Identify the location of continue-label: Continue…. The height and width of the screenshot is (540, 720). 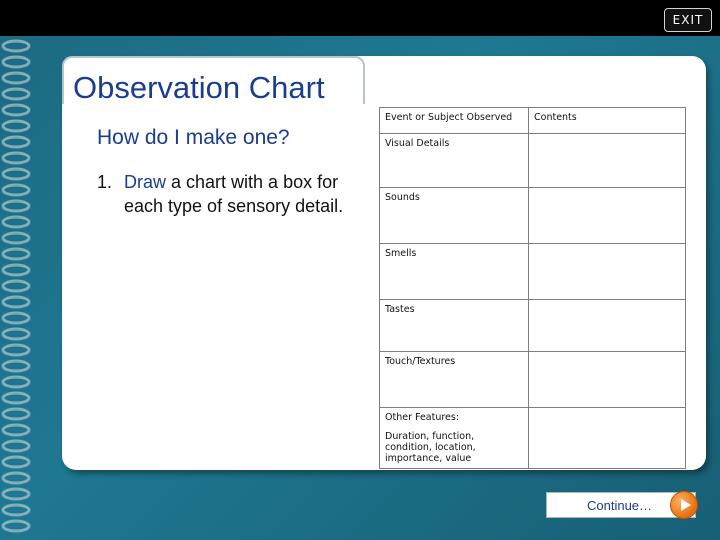
(620, 505).